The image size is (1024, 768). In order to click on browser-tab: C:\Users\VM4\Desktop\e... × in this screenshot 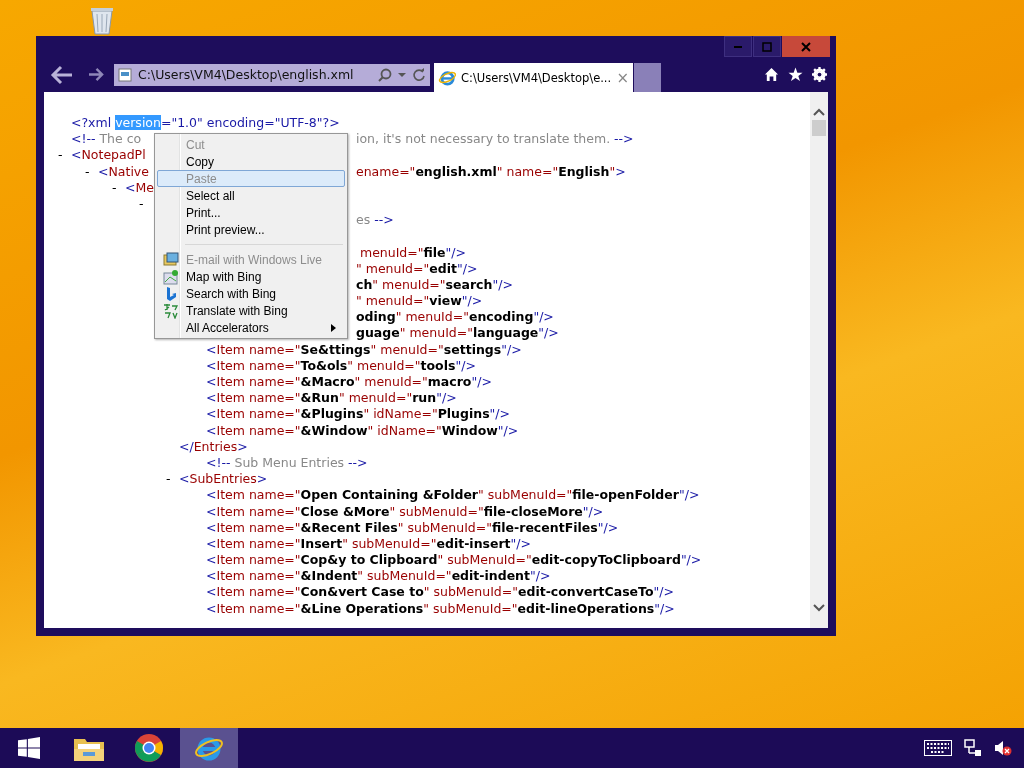, I will do `click(533, 77)`.